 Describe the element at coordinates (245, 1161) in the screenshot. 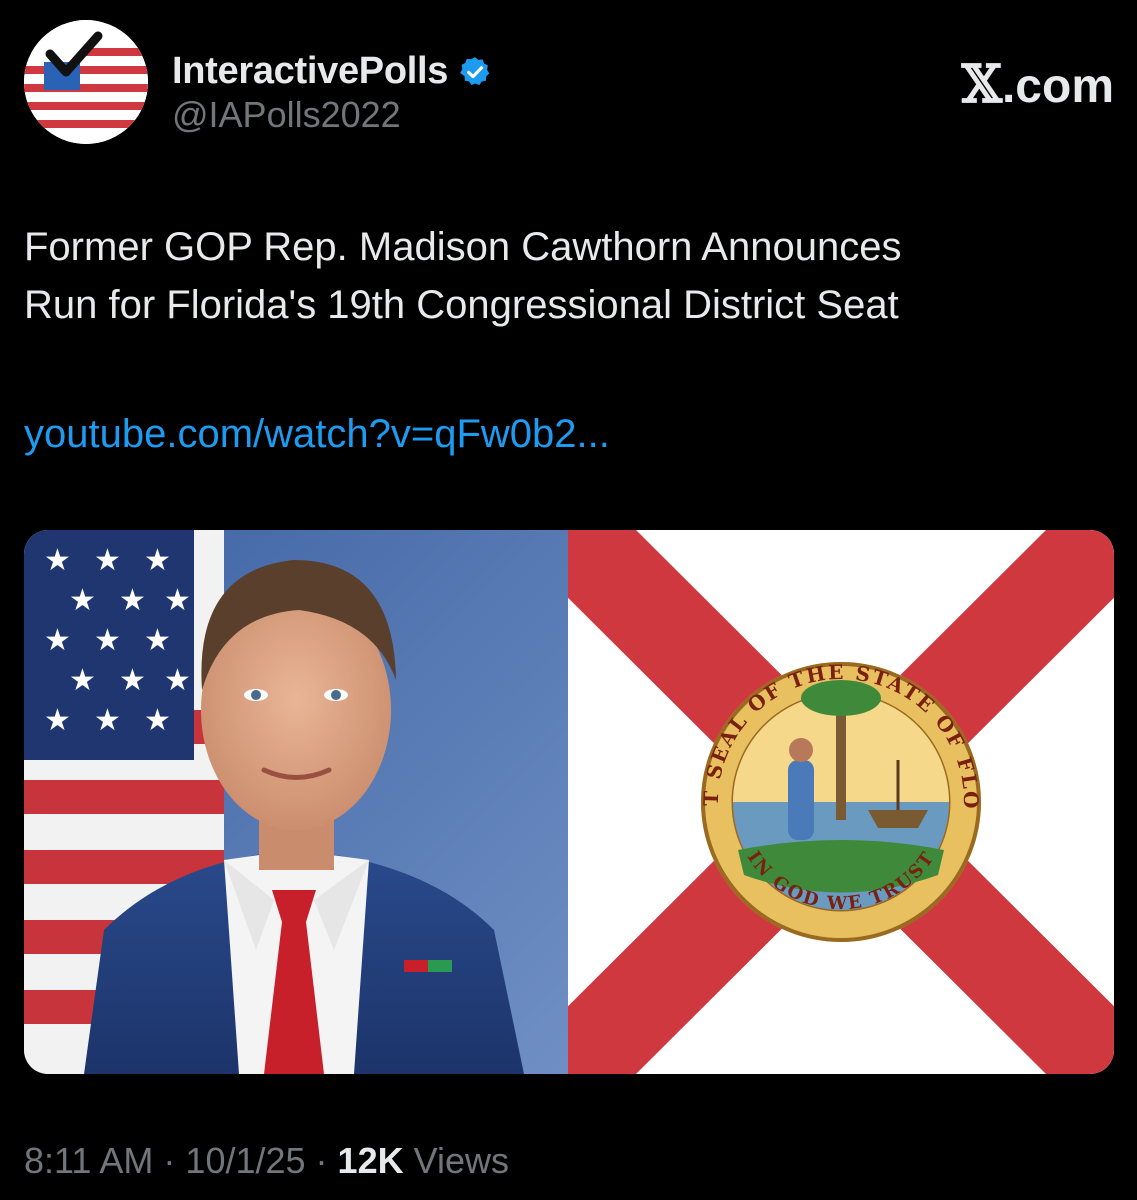

I see `tweet-date: 10/1/25` at that location.